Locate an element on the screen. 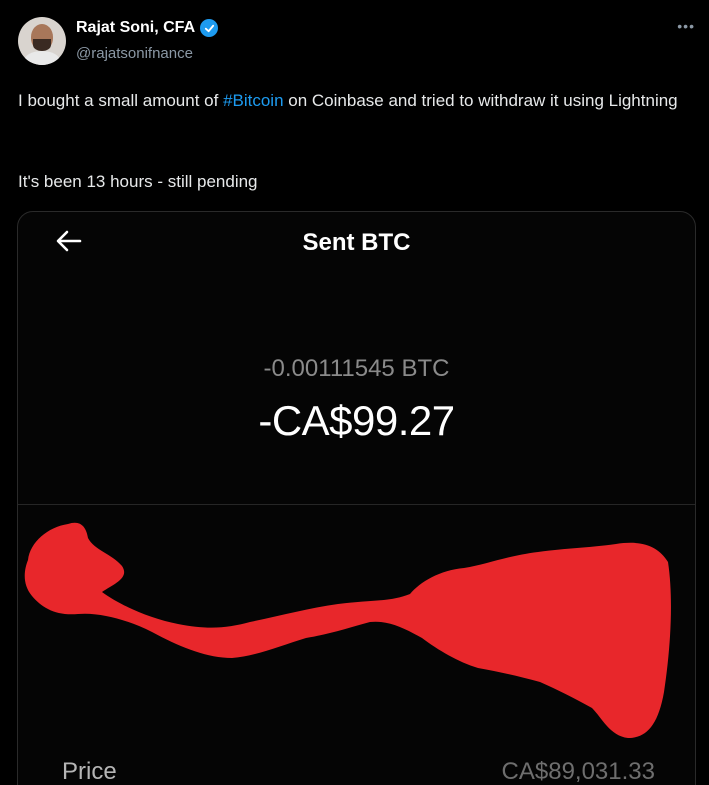 Image resolution: width=709 pixels, height=785 pixels. divider is located at coordinates (356, 504).